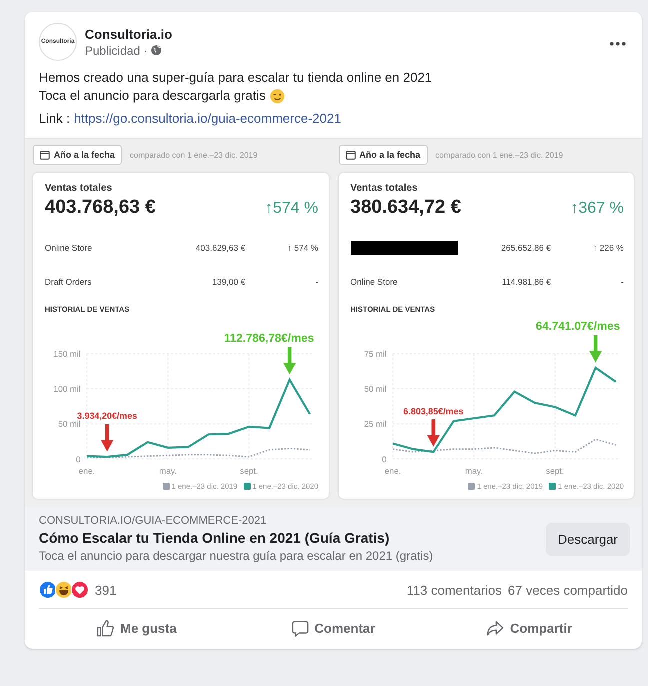  Describe the element at coordinates (302, 248) in the screenshot. I see `channel-change: ↑ 574 %` at that location.